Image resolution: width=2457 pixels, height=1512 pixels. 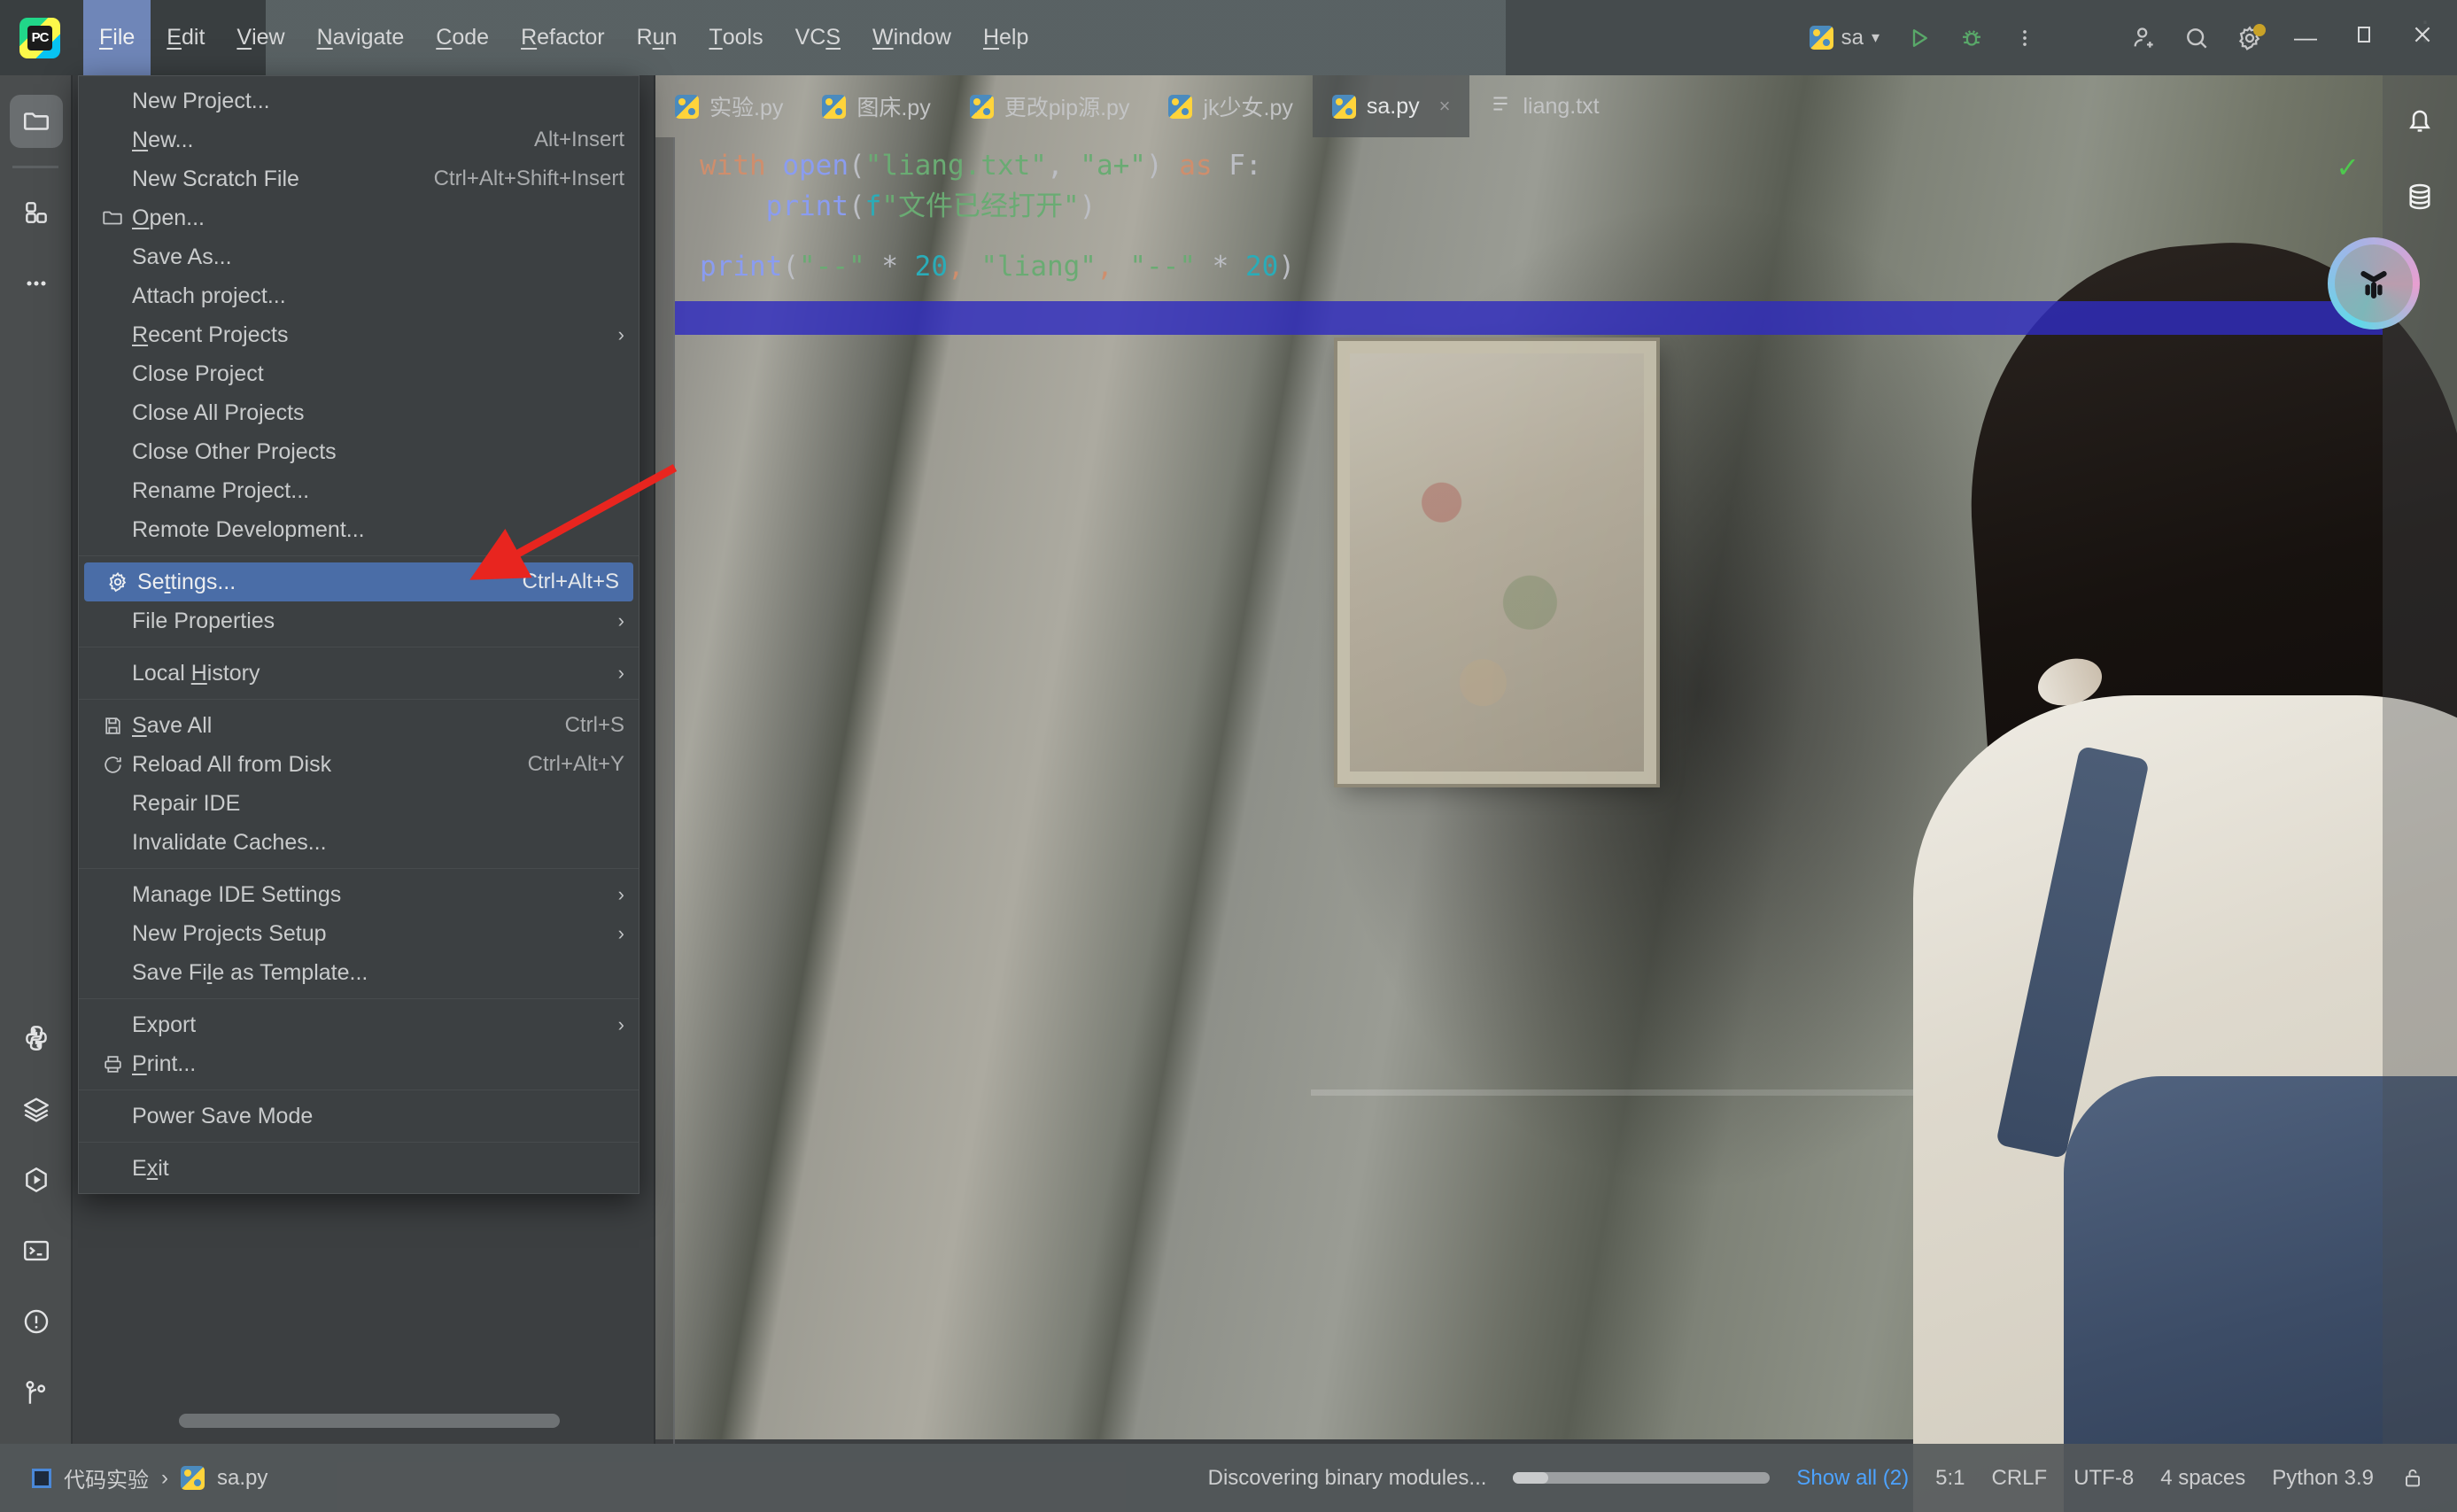 I want to click on menubar-item-edit: Edit, so click(x=186, y=37).